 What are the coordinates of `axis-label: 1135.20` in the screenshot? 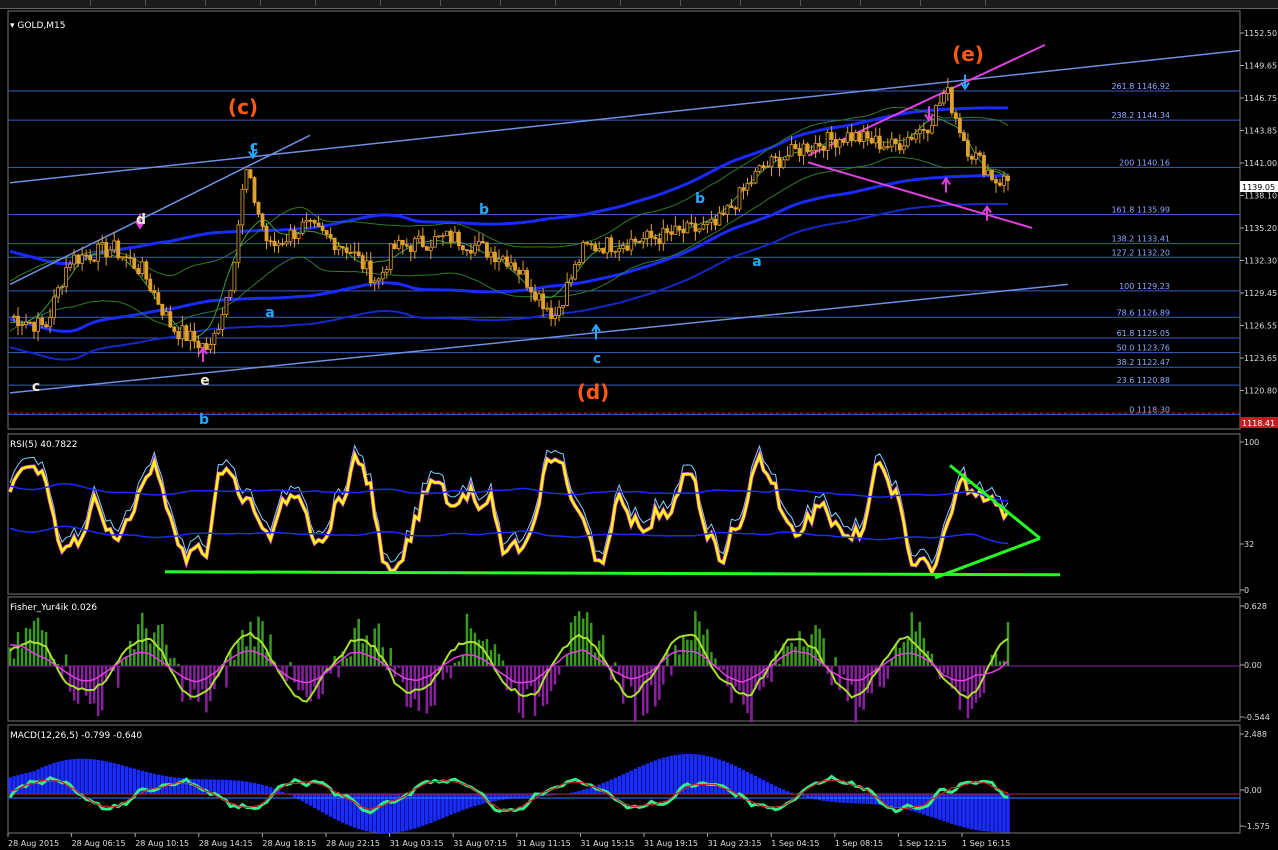 It's located at (1260, 228).